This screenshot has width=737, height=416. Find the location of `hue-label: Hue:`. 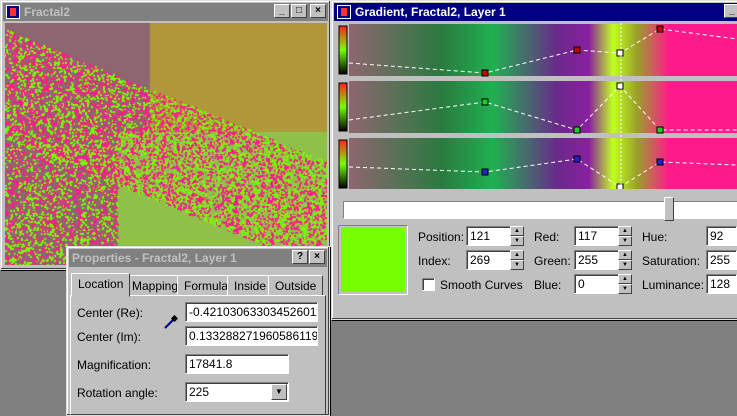

hue-label: Hue: is located at coordinates (655, 237).